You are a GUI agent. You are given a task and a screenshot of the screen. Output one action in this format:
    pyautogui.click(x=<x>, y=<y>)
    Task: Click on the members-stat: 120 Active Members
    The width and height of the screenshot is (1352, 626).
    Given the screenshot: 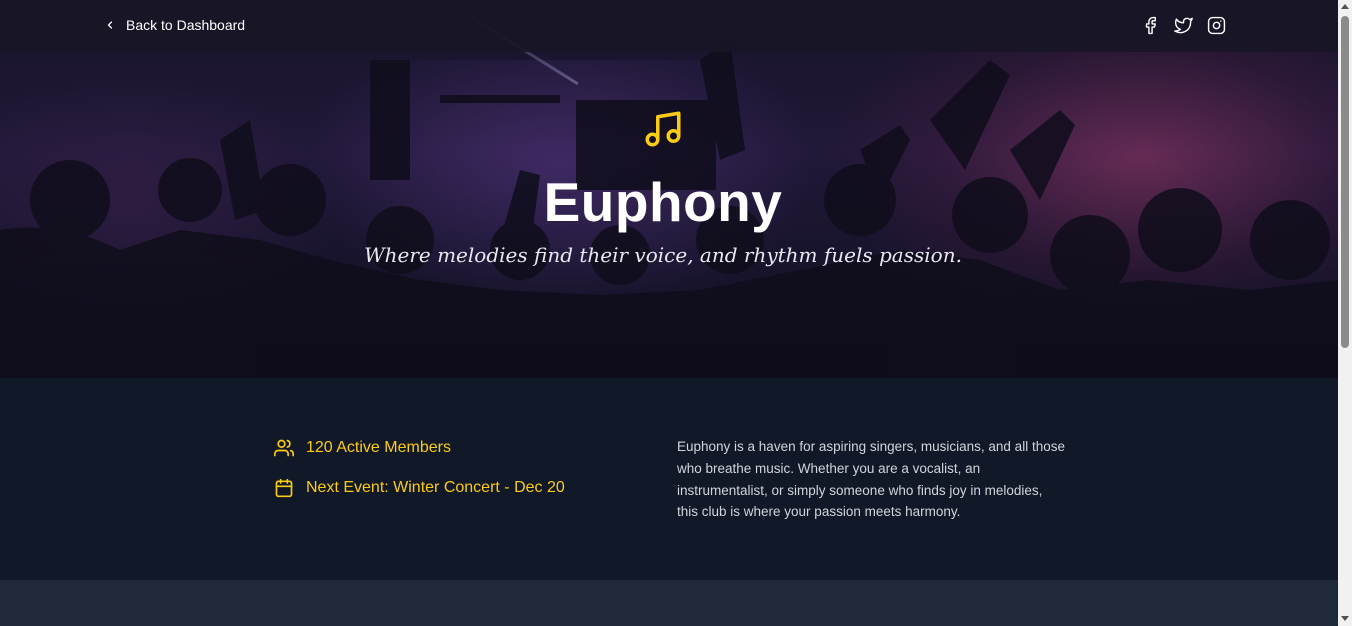 What is the action you would take?
    pyautogui.click(x=362, y=448)
    